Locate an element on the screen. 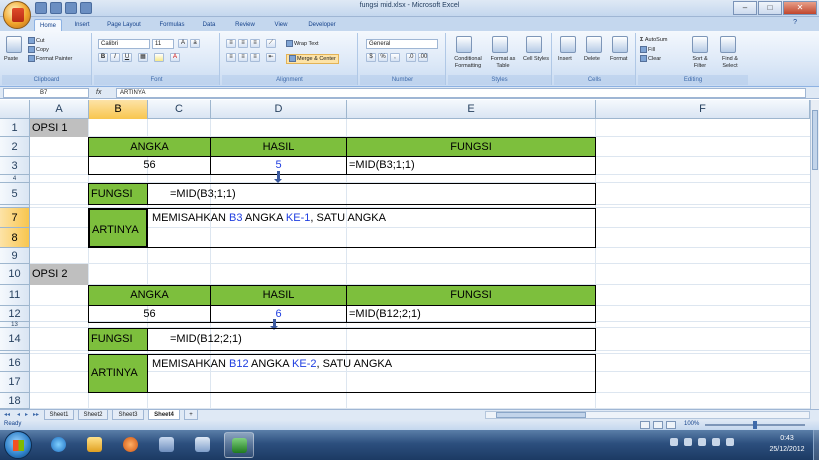  fill-color-icon is located at coordinates (159, 57).